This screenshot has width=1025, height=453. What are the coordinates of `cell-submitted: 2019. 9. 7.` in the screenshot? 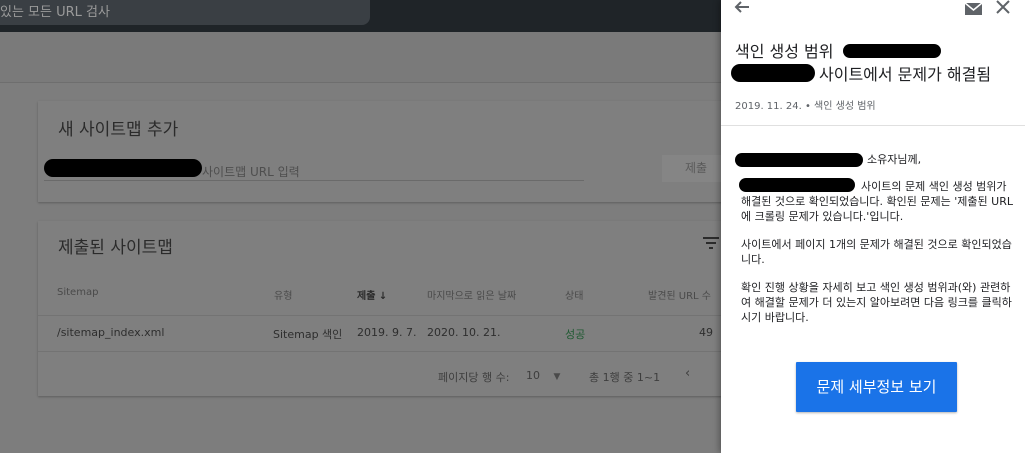 It's located at (387, 332).